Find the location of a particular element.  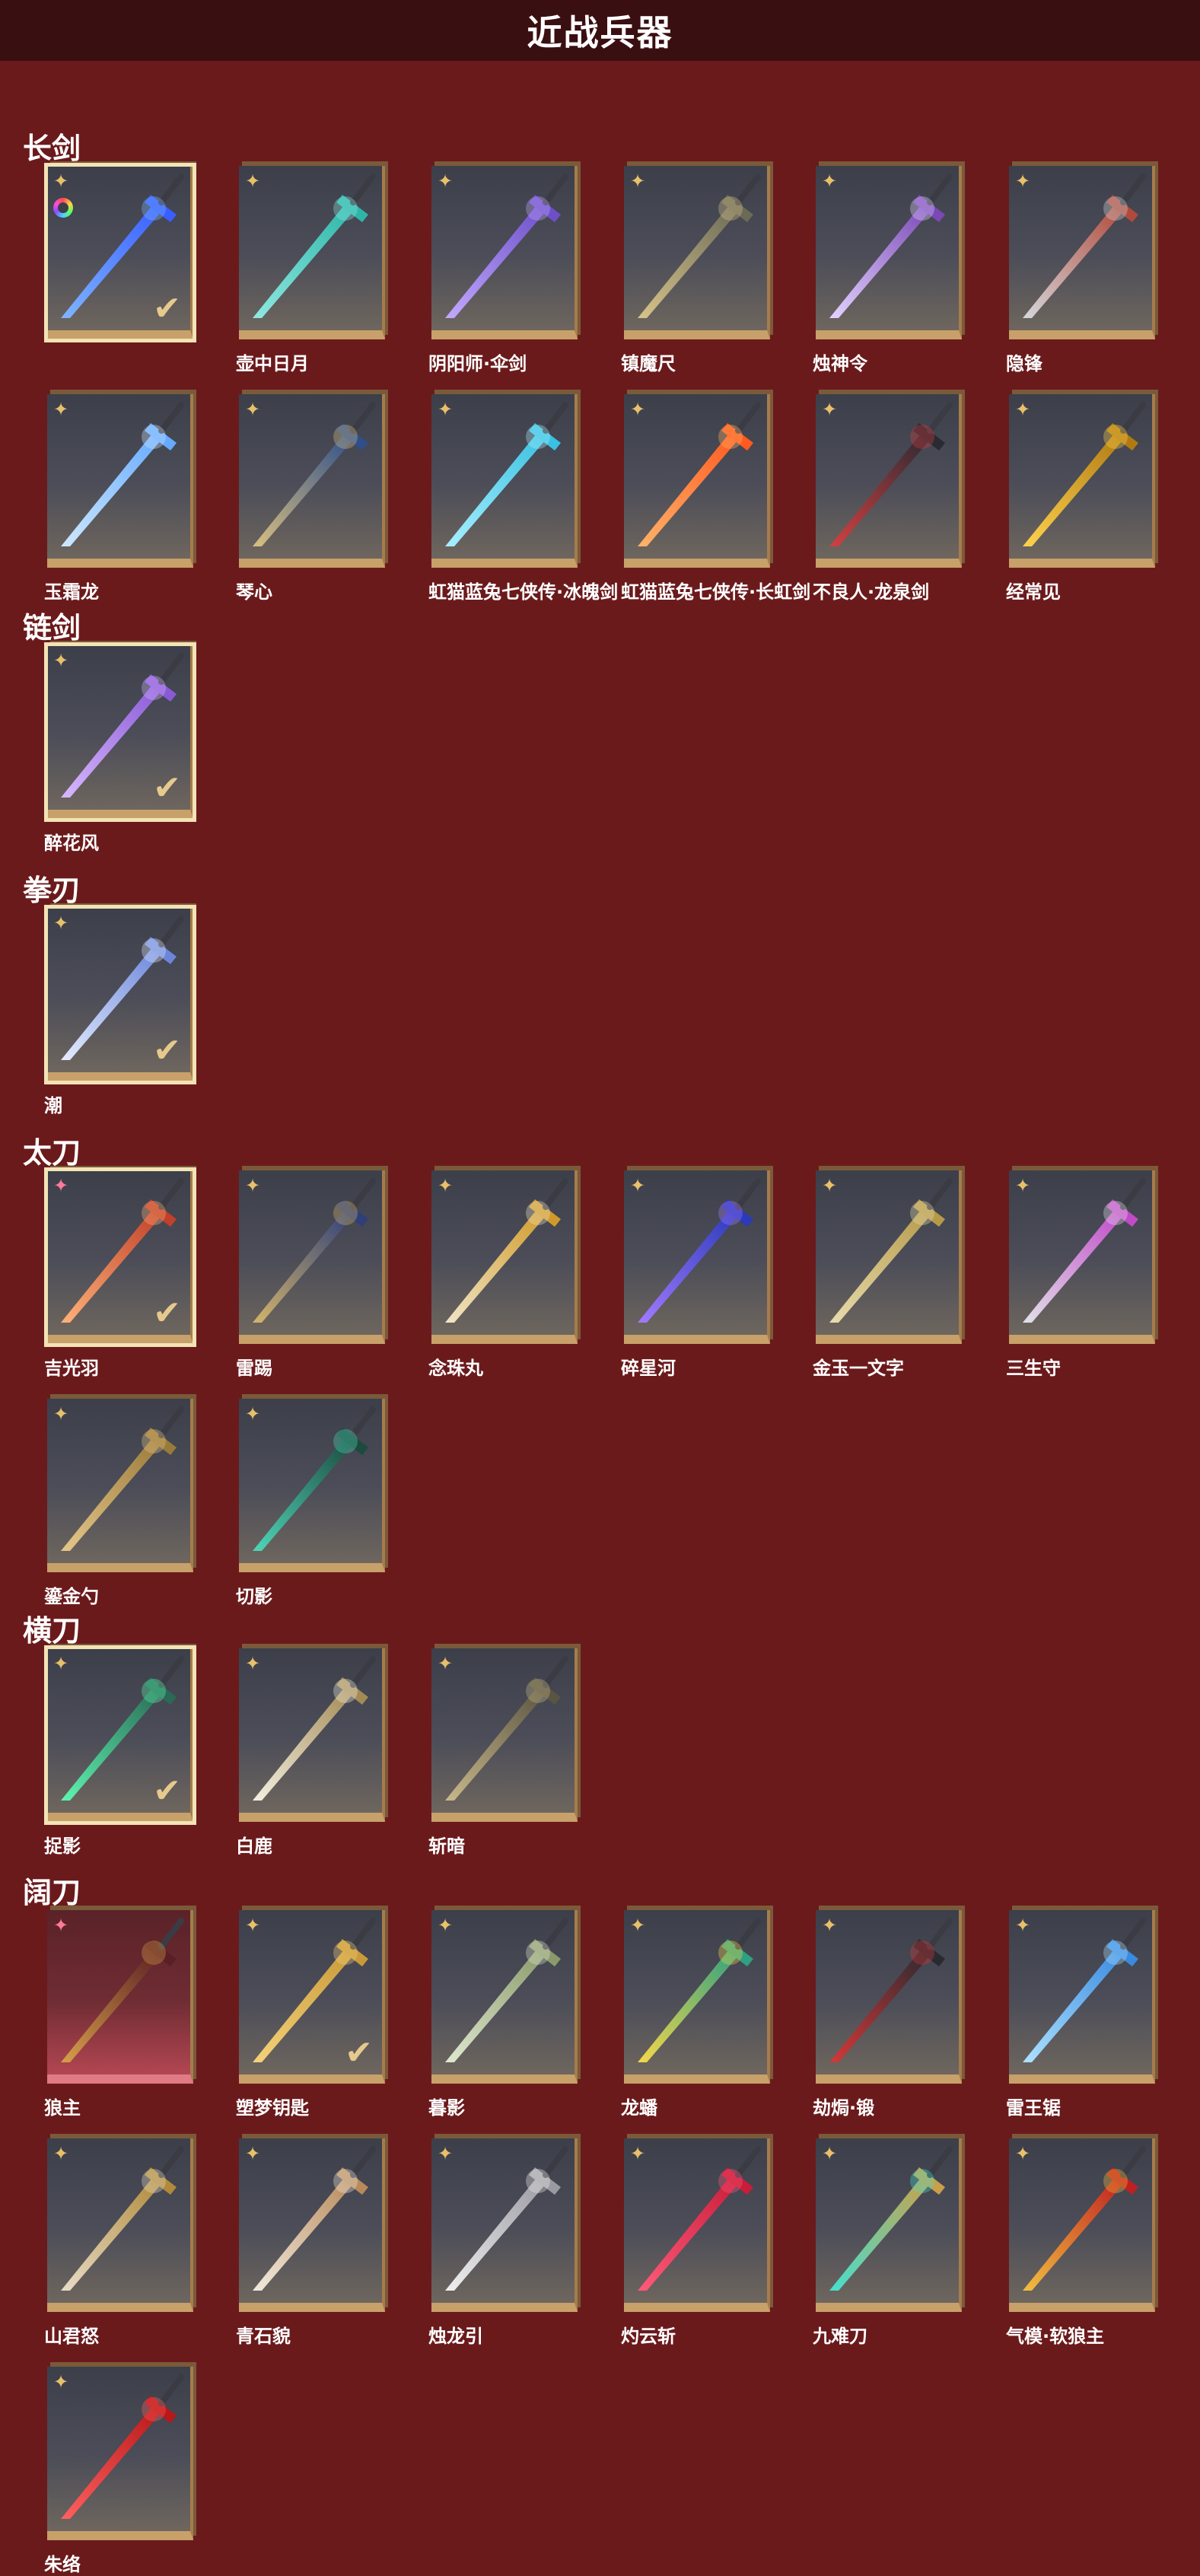

weapon-name: 斩暗 is located at coordinates (447, 1846).